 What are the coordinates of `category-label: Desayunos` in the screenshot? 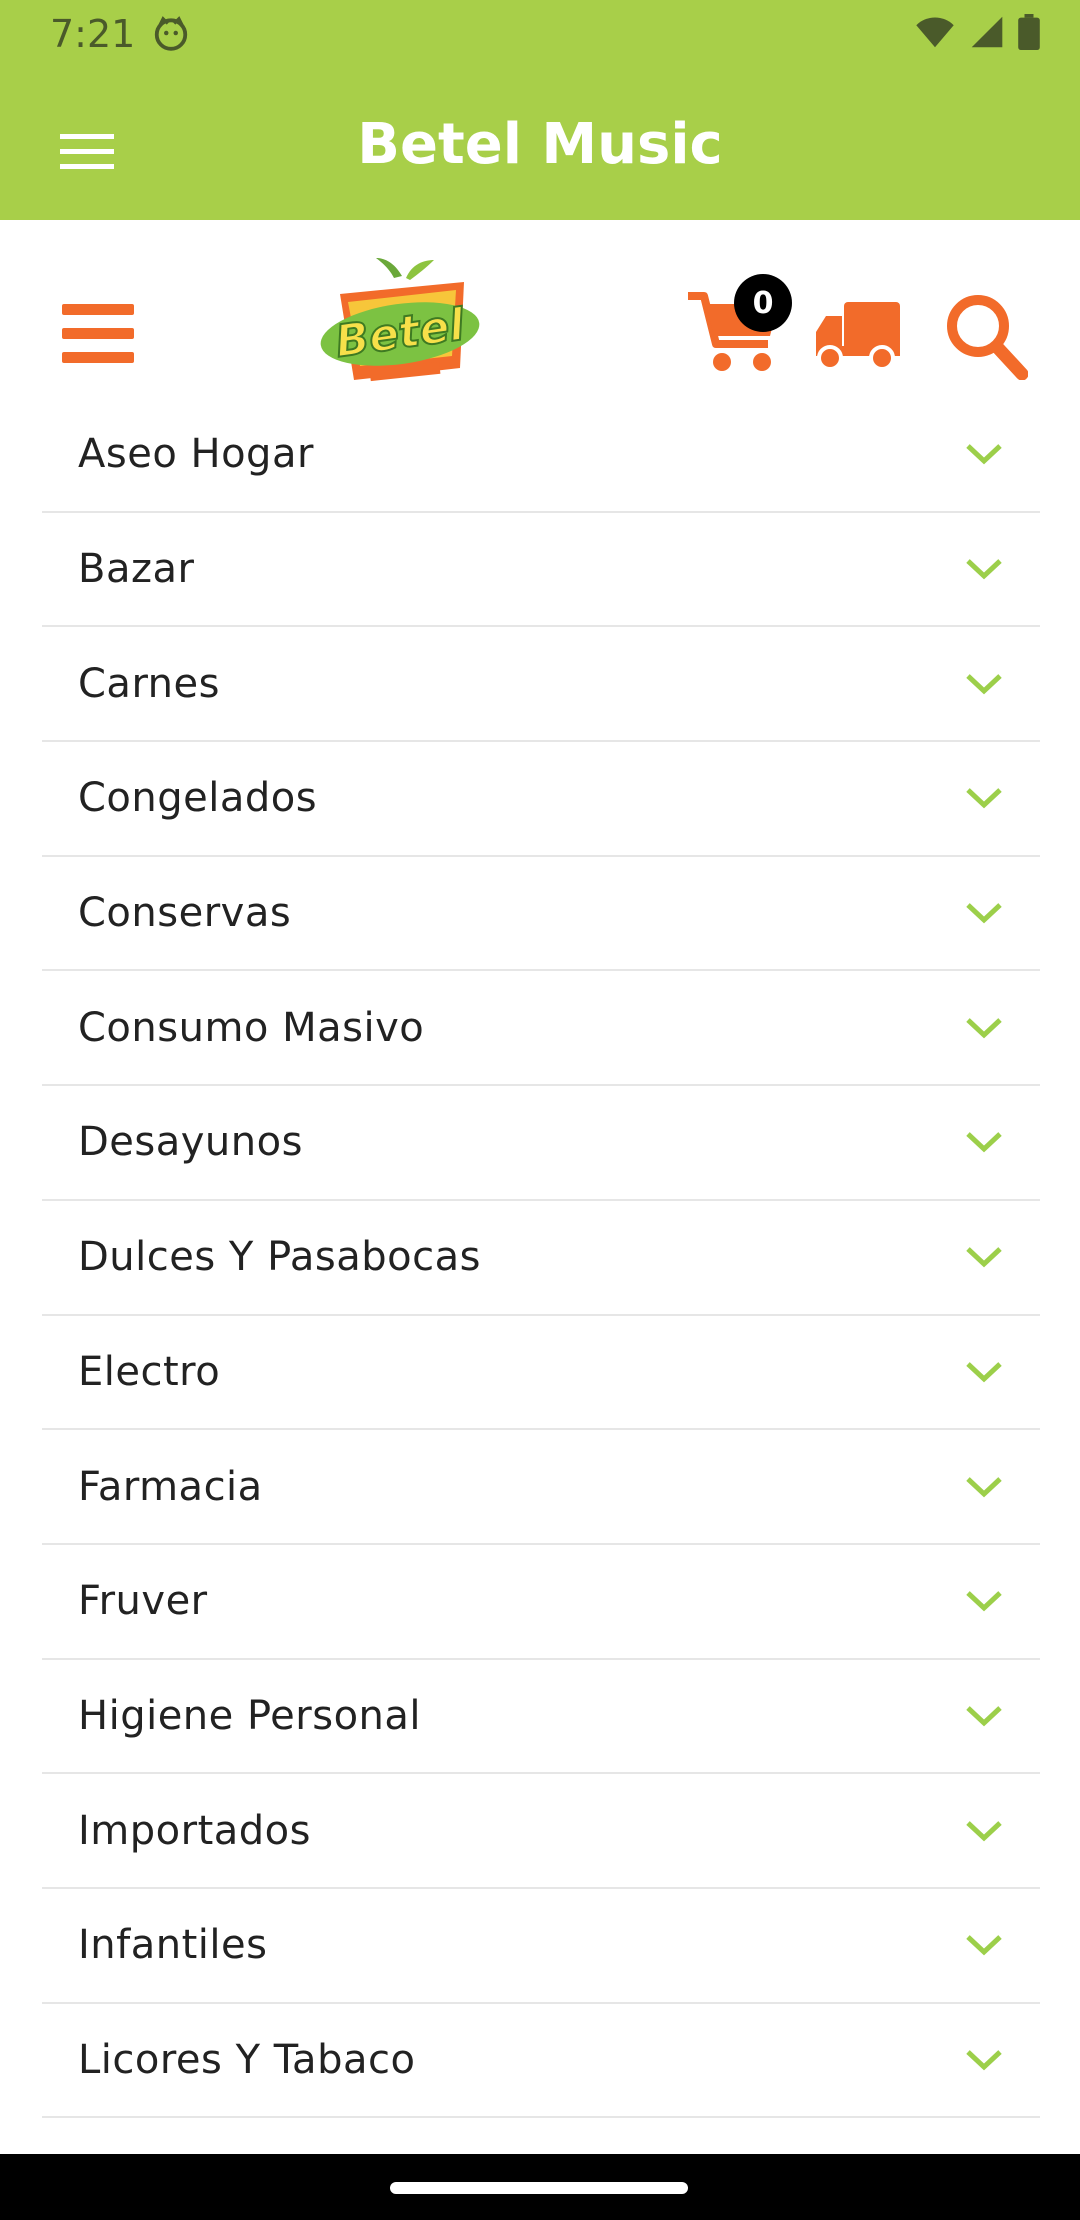 It's located at (190, 1142).